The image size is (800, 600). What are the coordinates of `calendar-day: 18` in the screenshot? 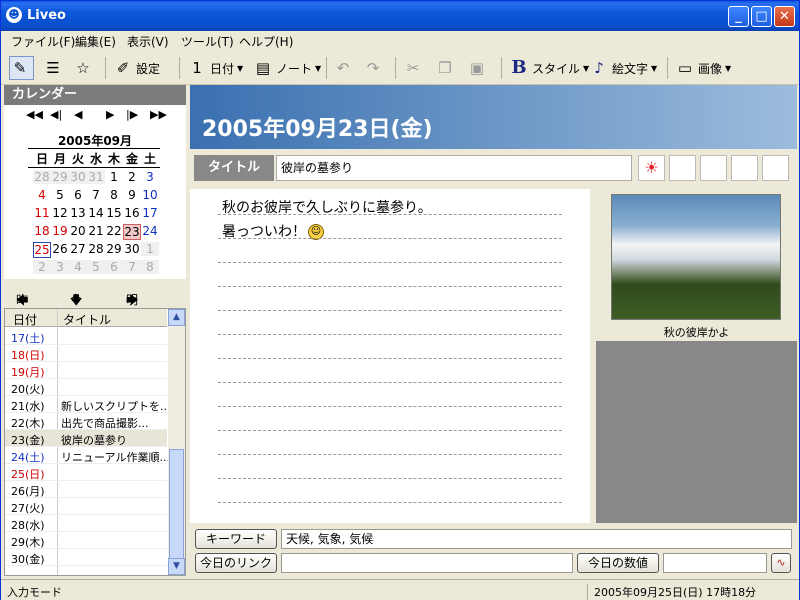 It's located at (42, 231).